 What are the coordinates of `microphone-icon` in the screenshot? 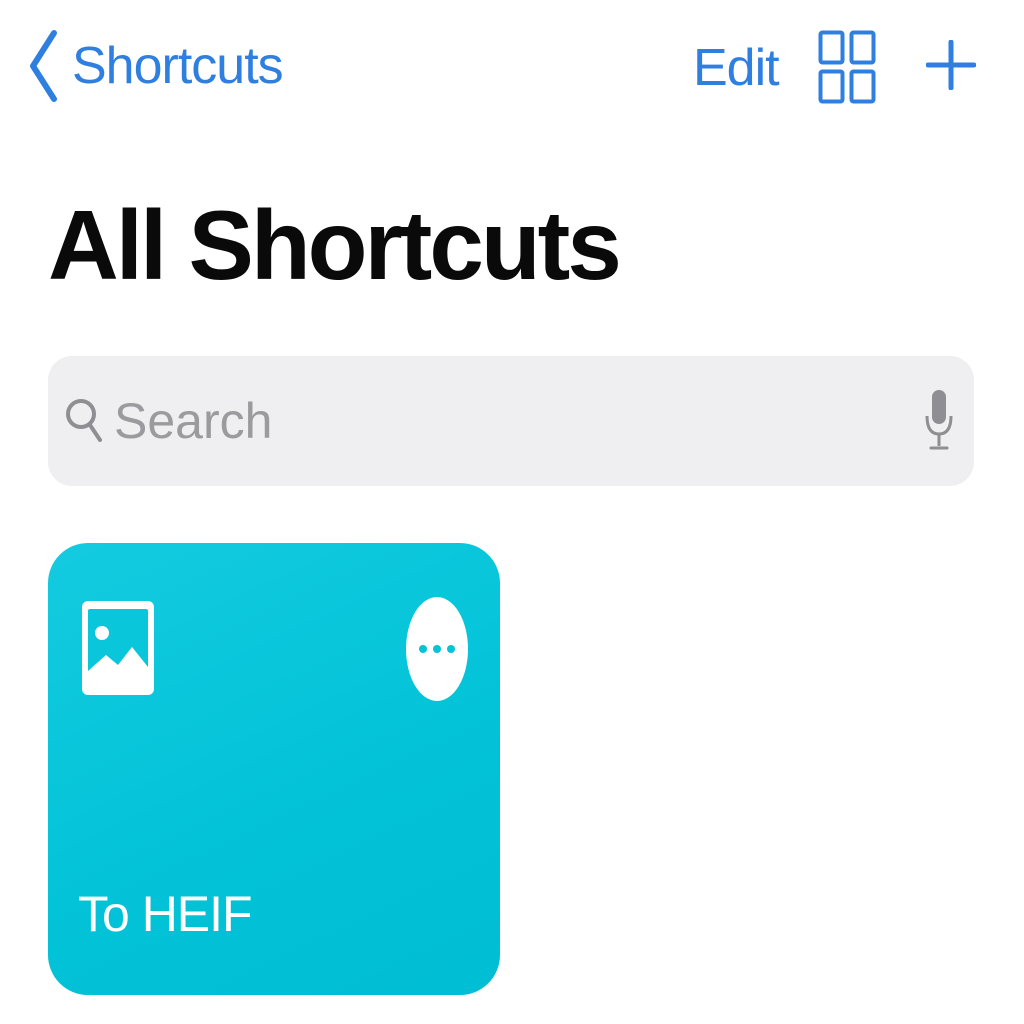 It's located at (939, 420).